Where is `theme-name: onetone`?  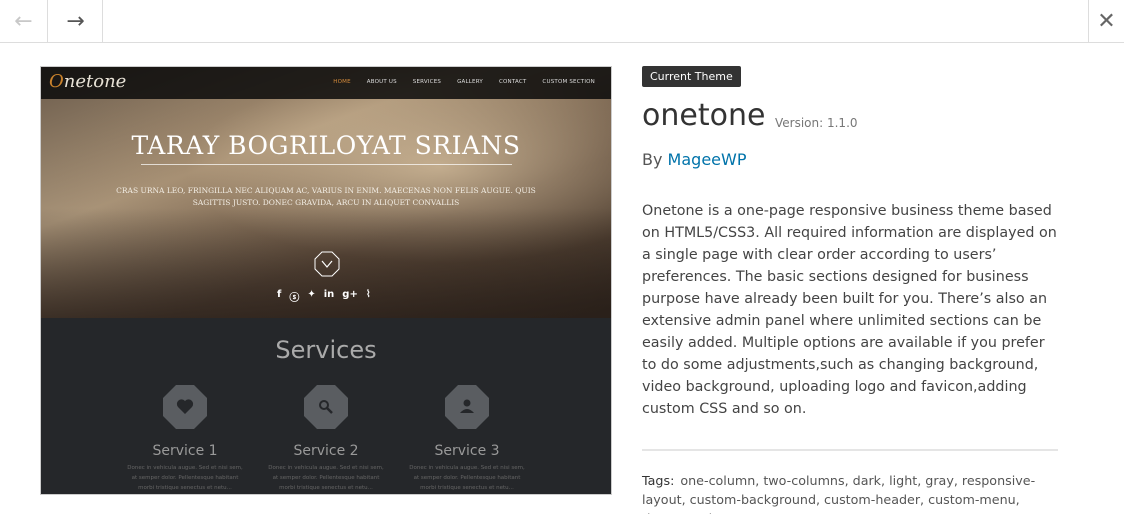 theme-name: onetone is located at coordinates (704, 115).